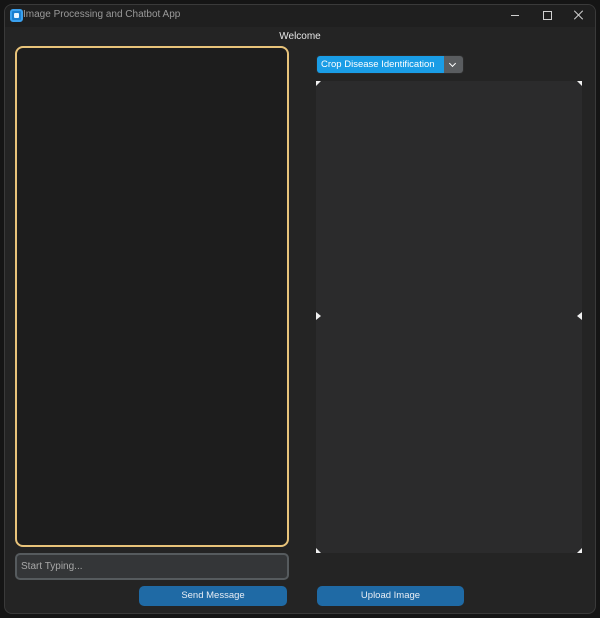  Describe the element at coordinates (152, 566) in the screenshot. I see `chat-message-input` at that location.